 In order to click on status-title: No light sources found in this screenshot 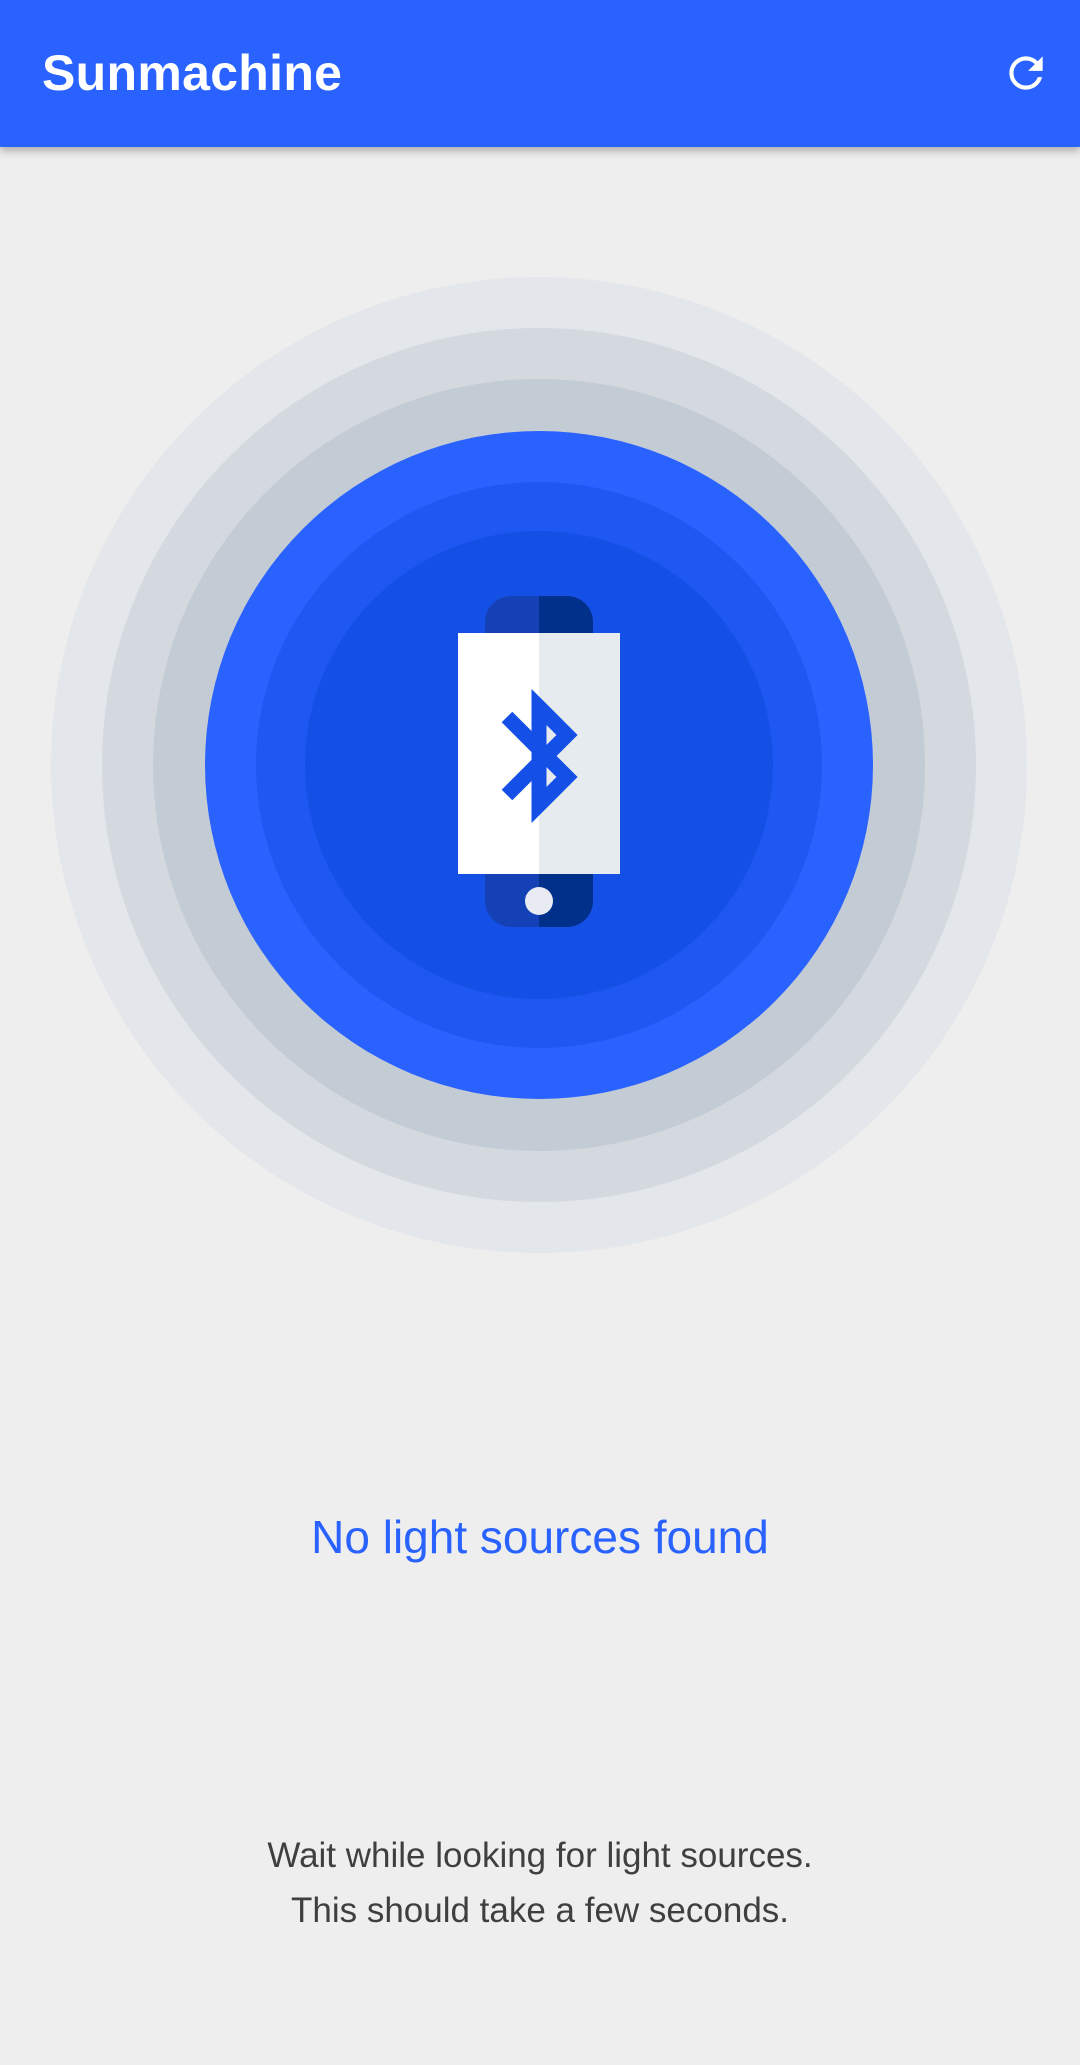, I will do `click(540, 1537)`.